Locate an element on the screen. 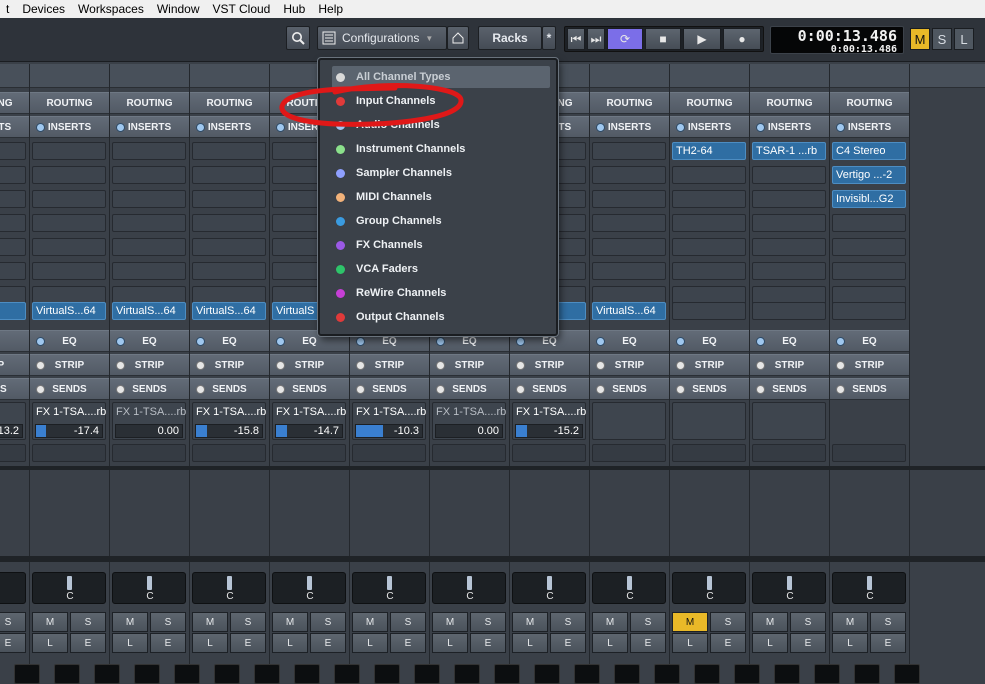 This screenshot has width=985, height=684. vst-slot: VirtualS...64 is located at coordinates (69, 311).